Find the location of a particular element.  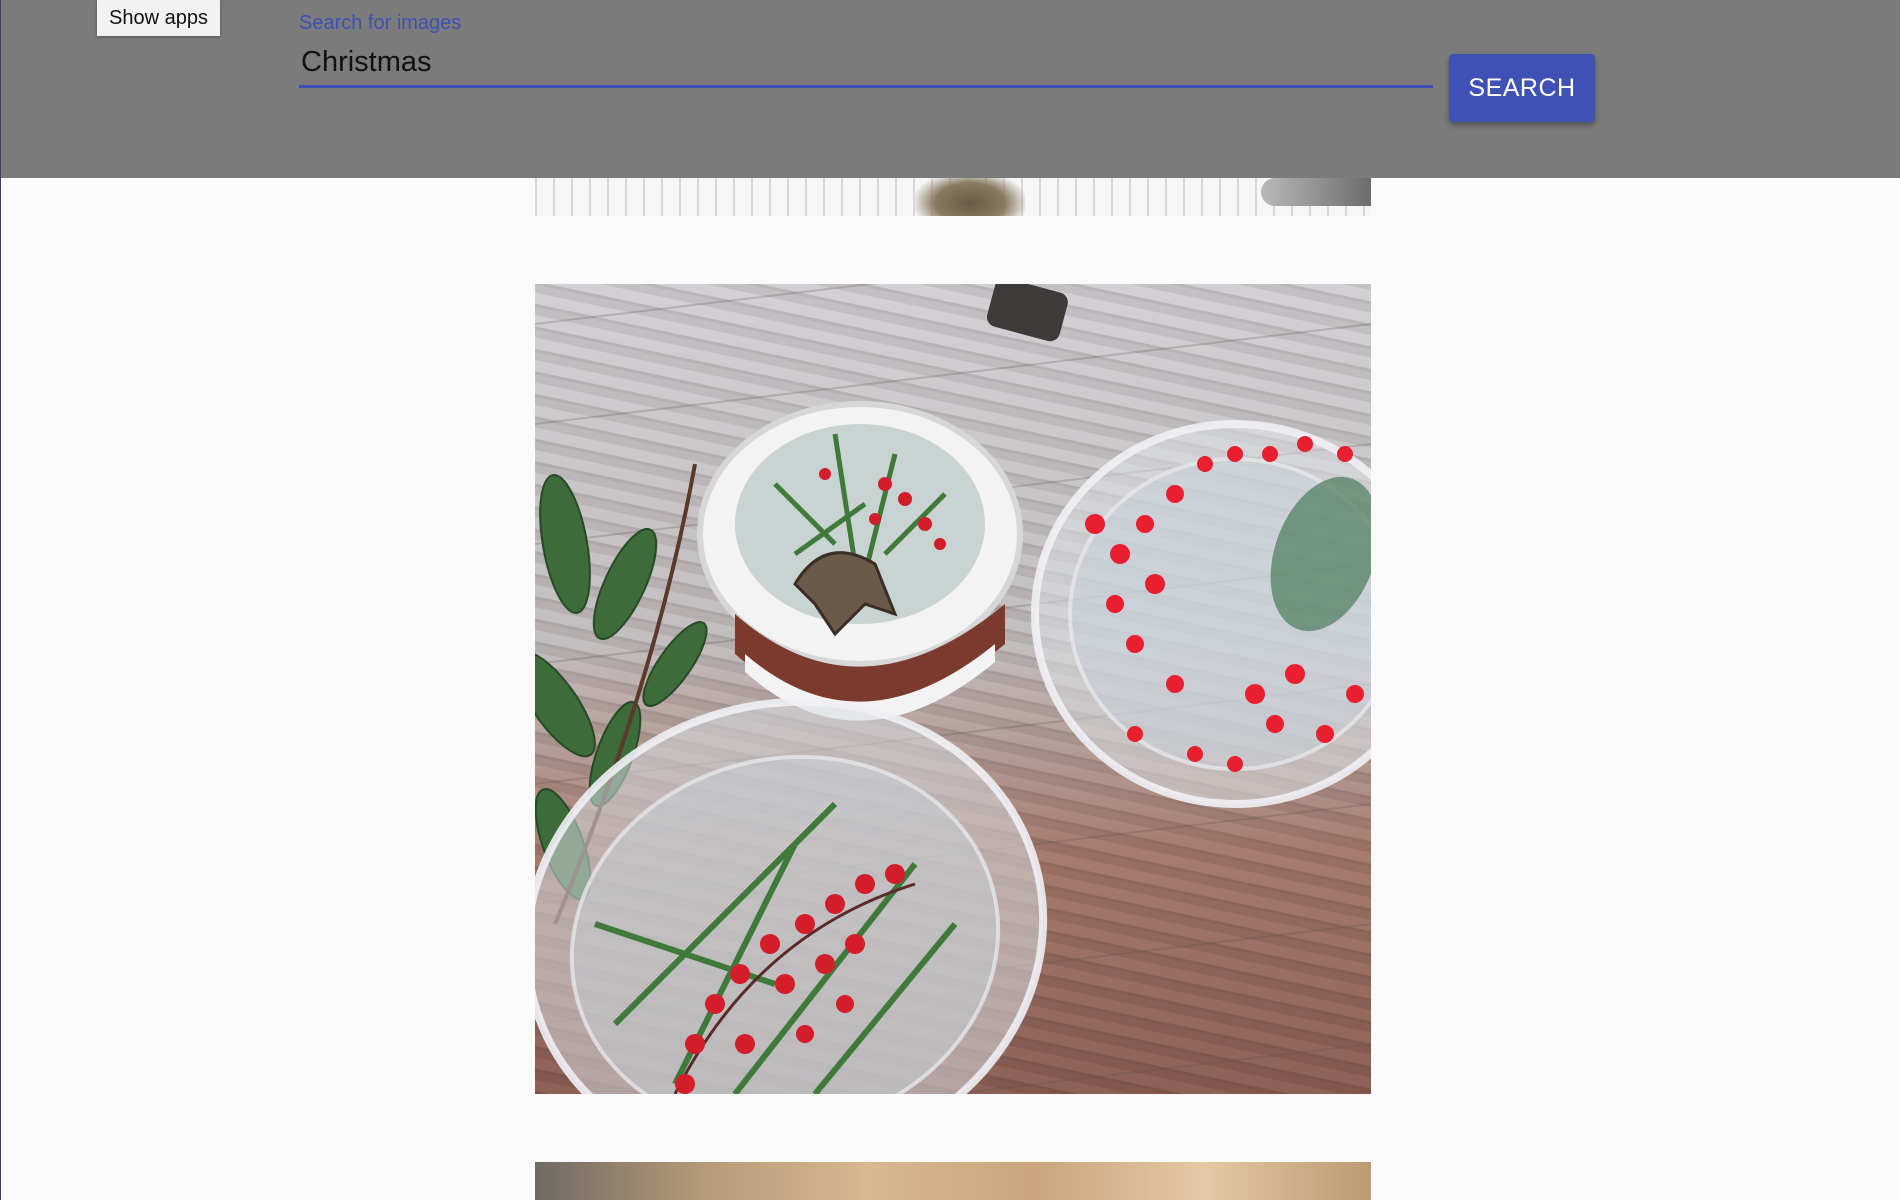

rock is located at coordinates (1316, 192).